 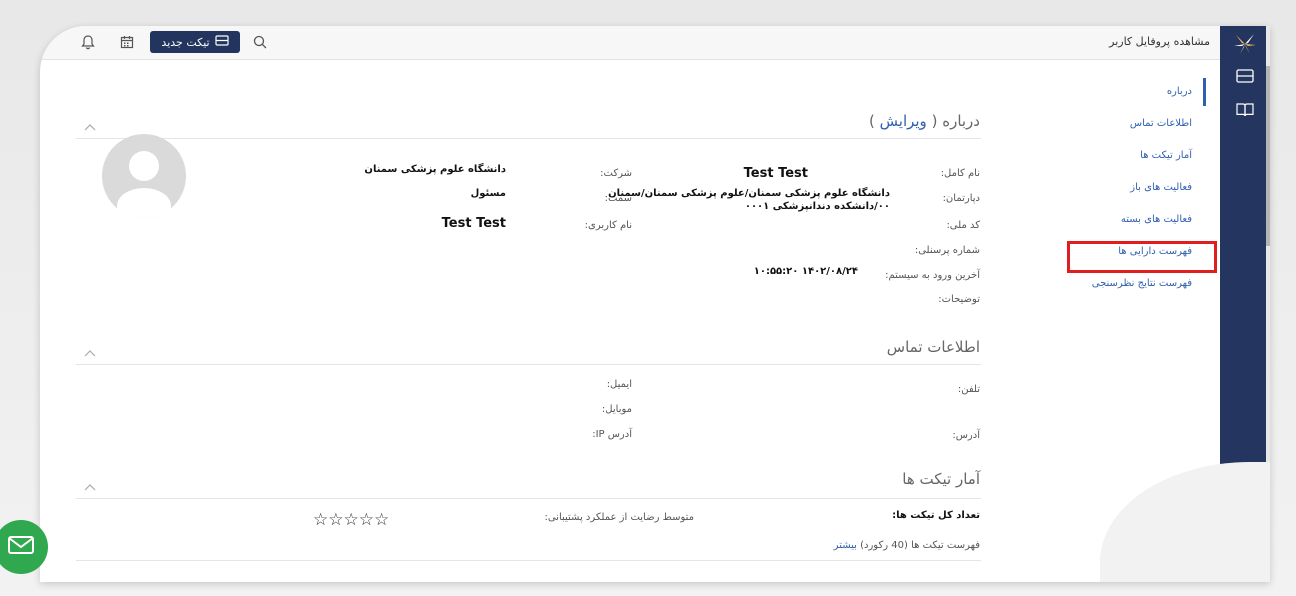 I want to click on frame-curve, so click(x=1185, y=522).